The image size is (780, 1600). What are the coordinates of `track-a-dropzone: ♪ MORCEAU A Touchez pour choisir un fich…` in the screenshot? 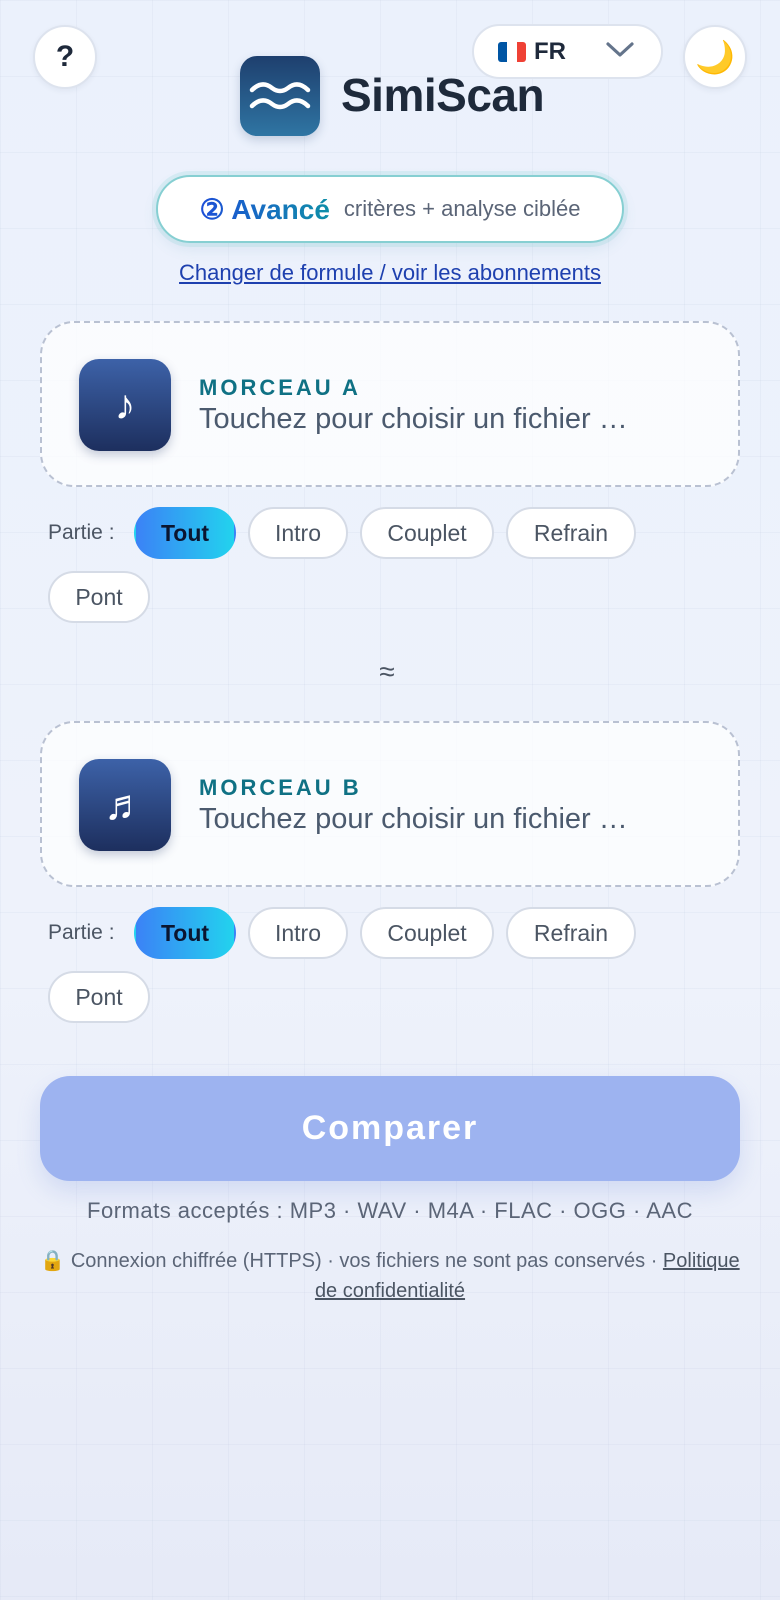 It's located at (390, 404).